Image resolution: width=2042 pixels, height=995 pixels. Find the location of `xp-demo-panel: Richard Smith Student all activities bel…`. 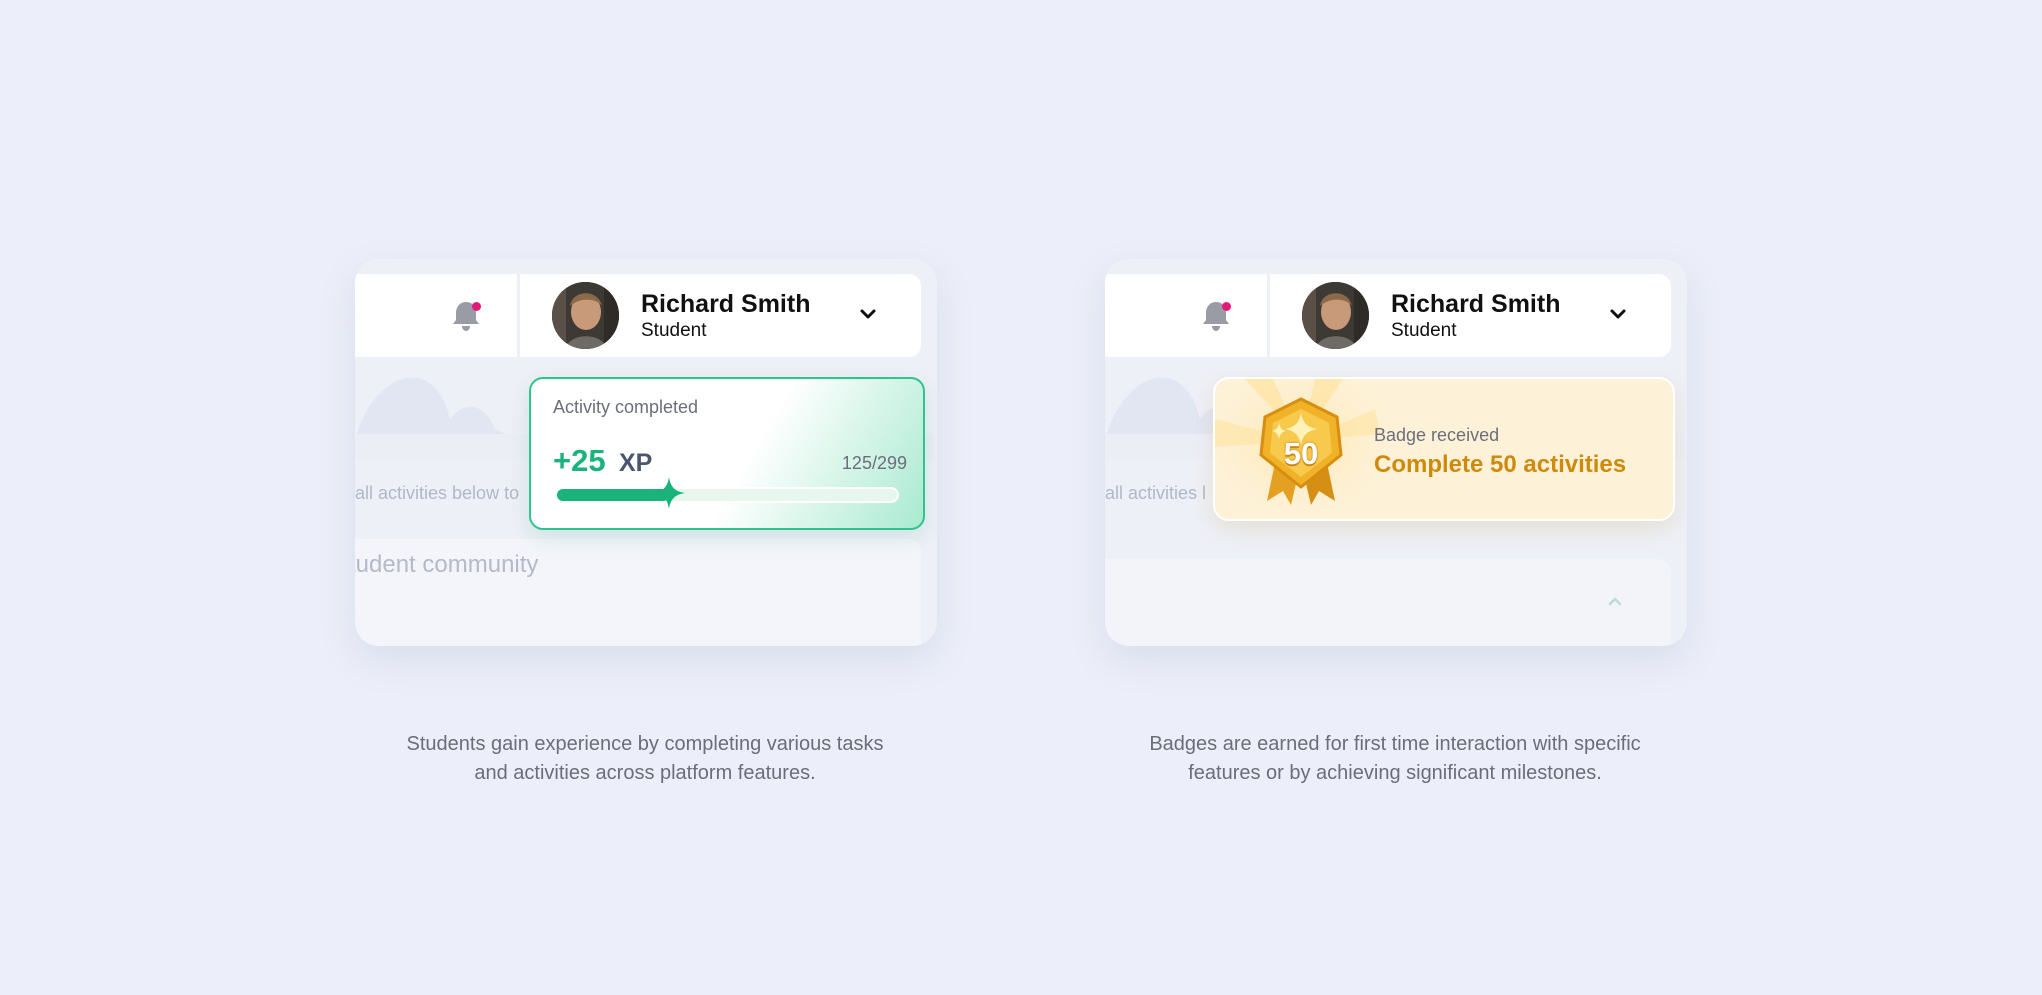

xp-demo-panel: Richard Smith Student all activities bel… is located at coordinates (646, 452).